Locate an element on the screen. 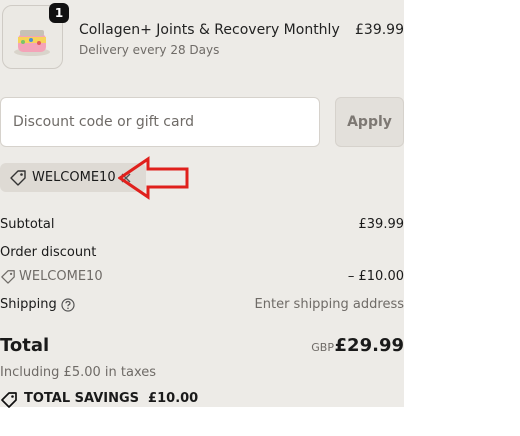 The width and height of the screenshot is (520, 436). order-discount-label: Order discount is located at coordinates (48, 252).